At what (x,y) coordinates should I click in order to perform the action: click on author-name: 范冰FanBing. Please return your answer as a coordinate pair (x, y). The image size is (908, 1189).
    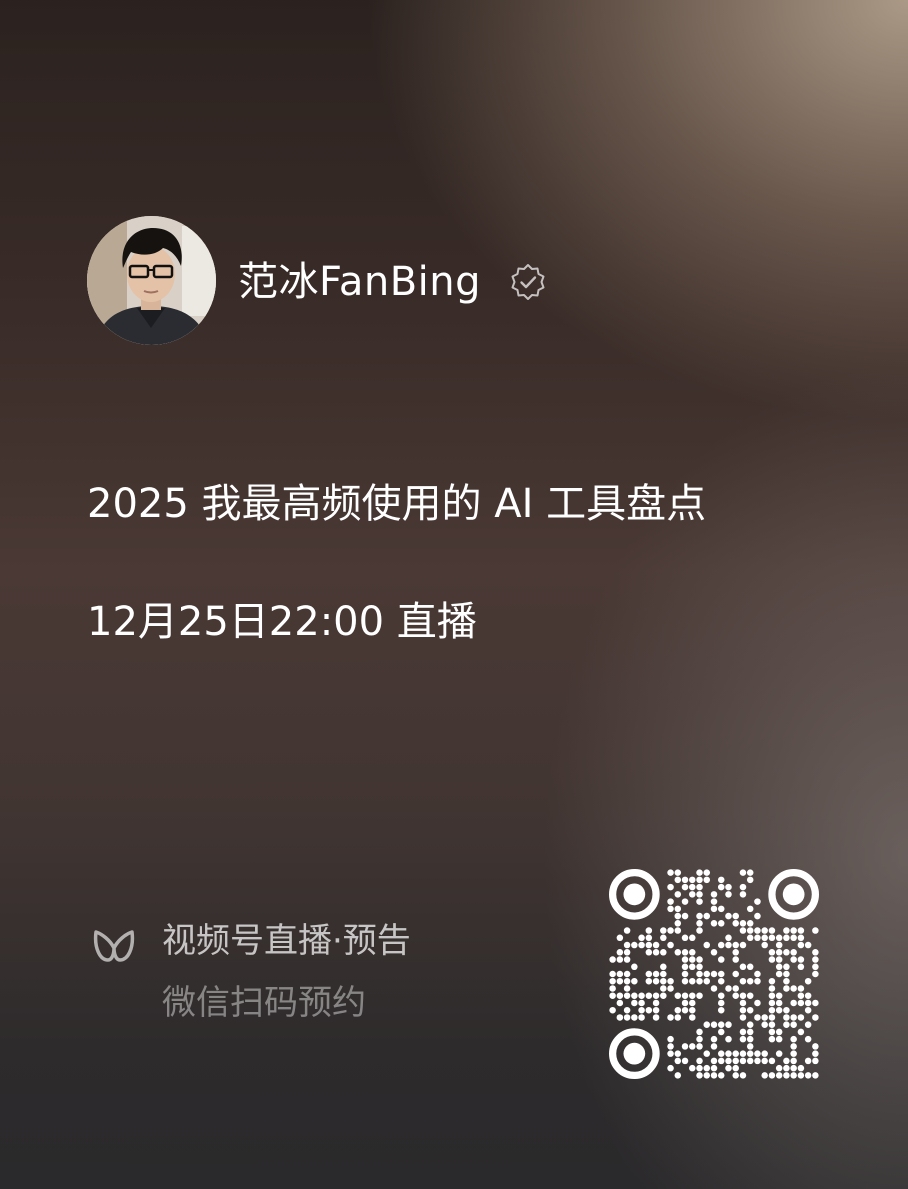
    Looking at the image, I should click on (359, 282).